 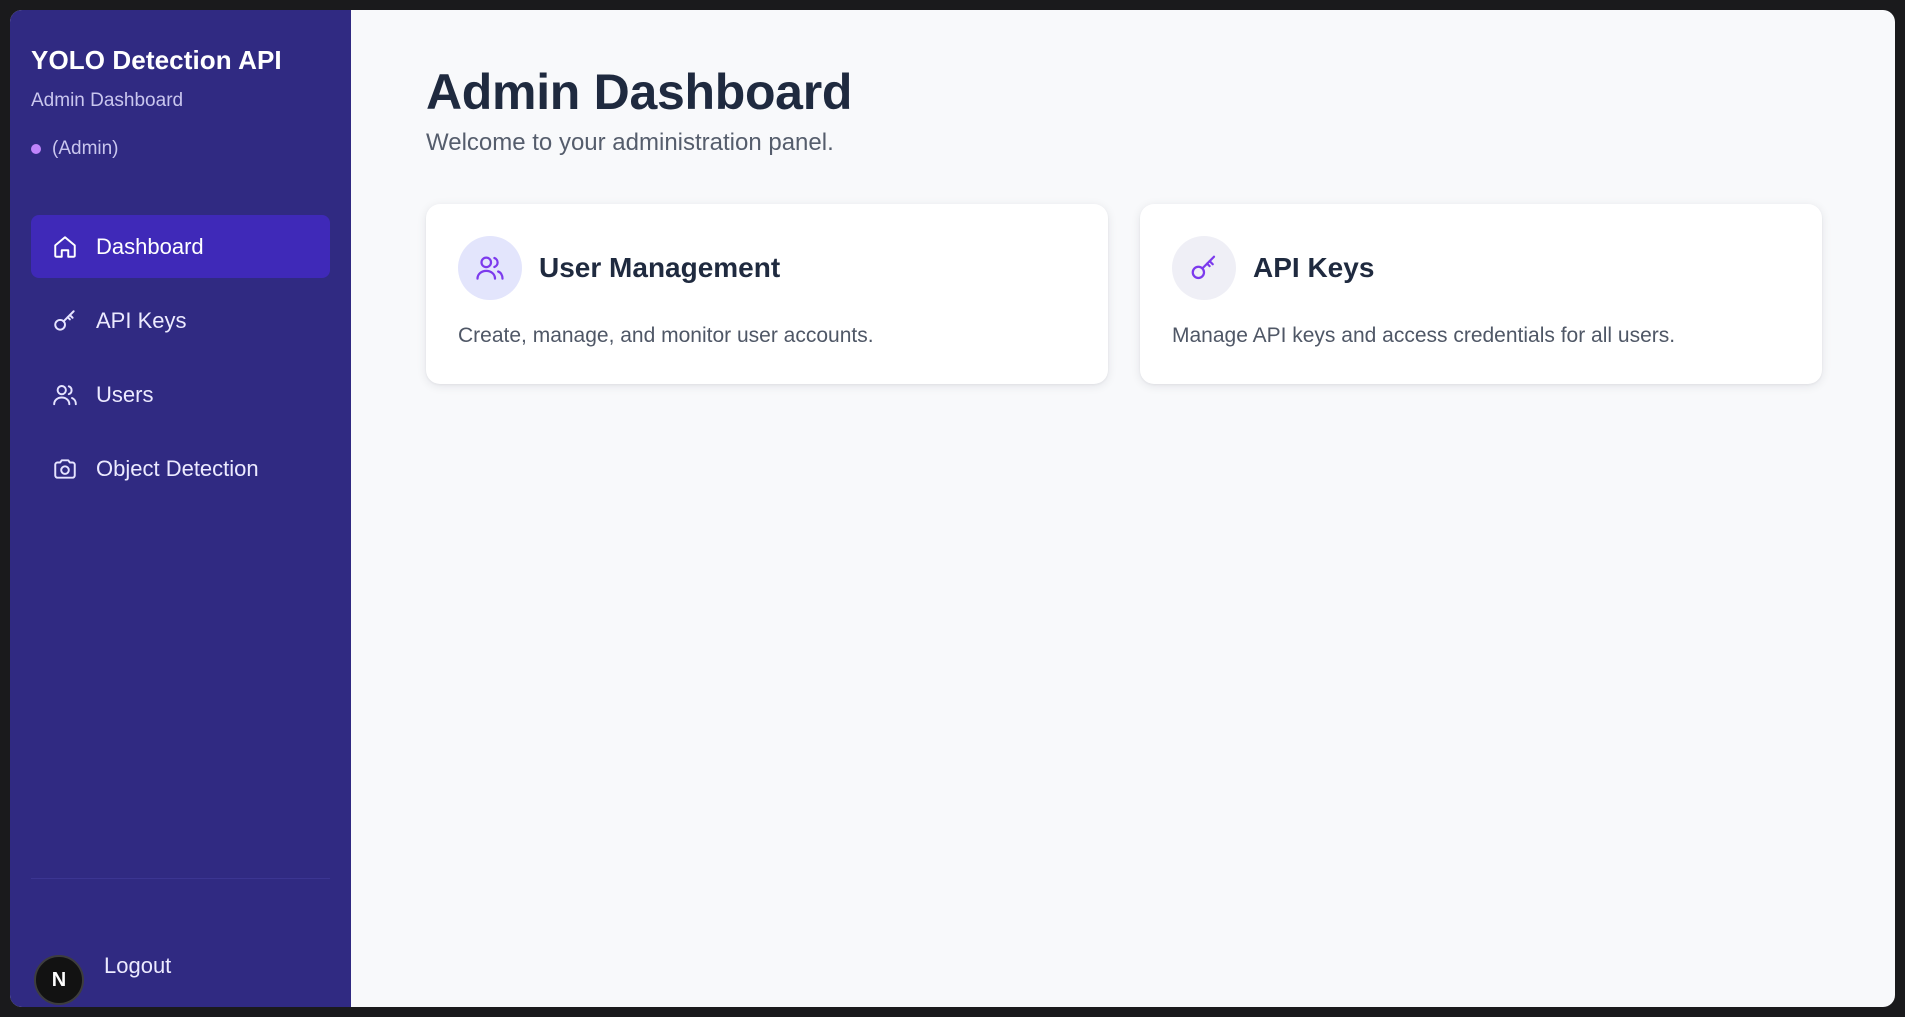 I want to click on sidebar-item-dashboard: Dashboard, so click(x=180, y=246).